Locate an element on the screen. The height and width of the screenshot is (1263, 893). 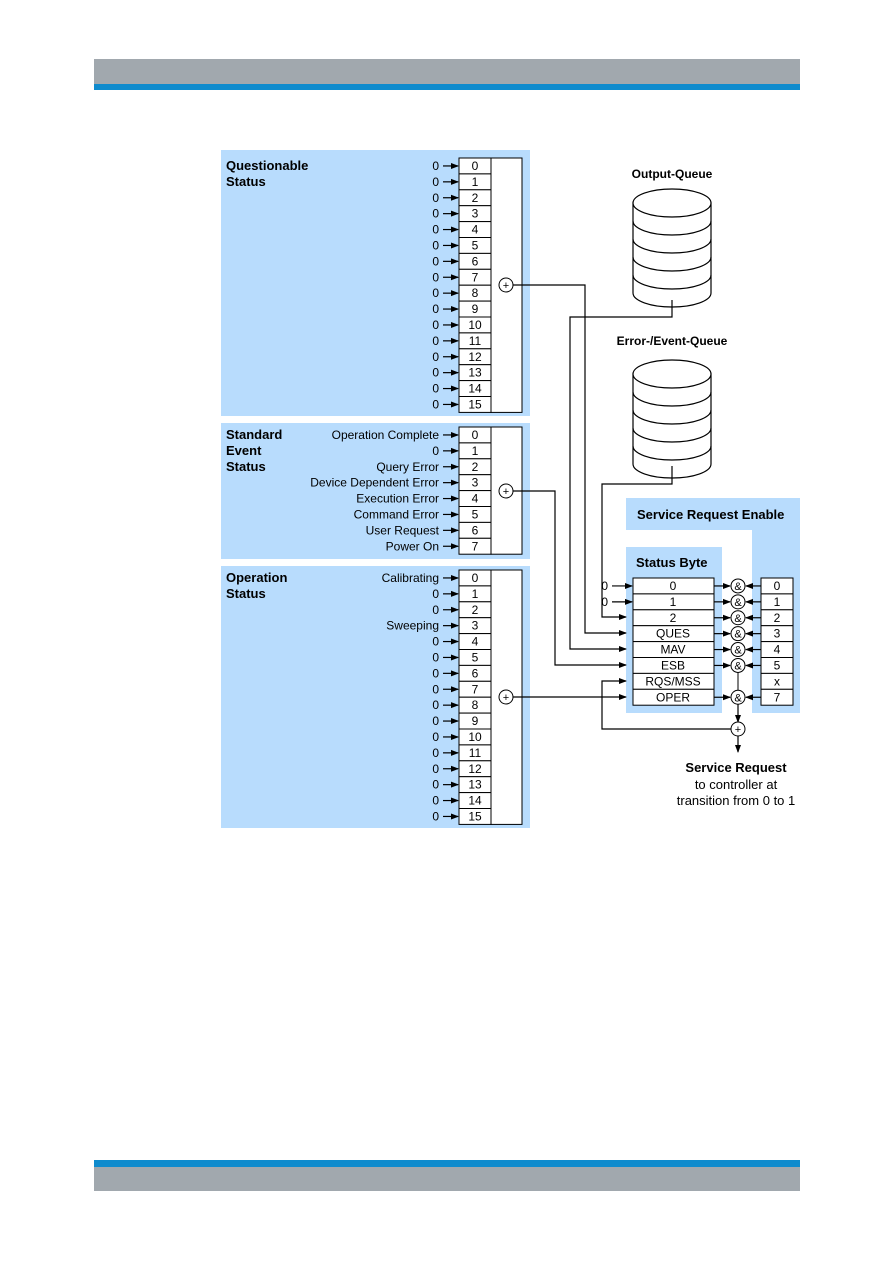
questionable-bit-label: 4 is located at coordinates (475, 230).